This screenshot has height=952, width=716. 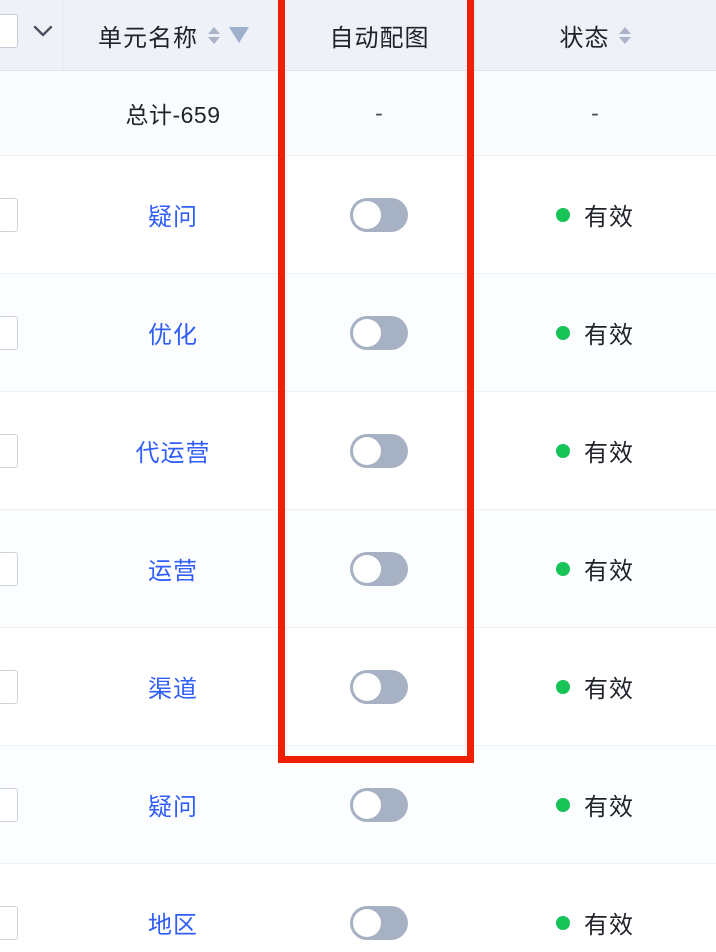 I want to click on table-row: 优化 有效, so click(x=358, y=333).